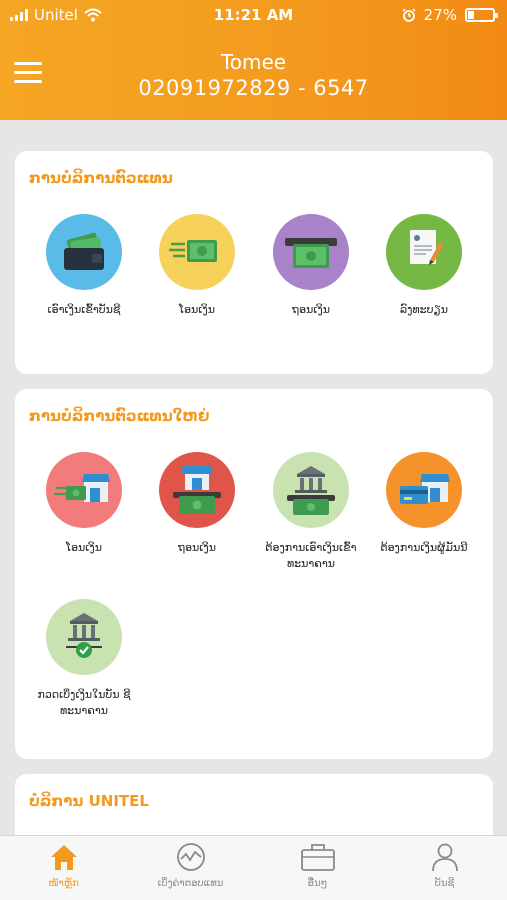  Describe the element at coordinates (424, 309) in the screenshot. I see `service-label: ລົງທະບຽນ` at that location.